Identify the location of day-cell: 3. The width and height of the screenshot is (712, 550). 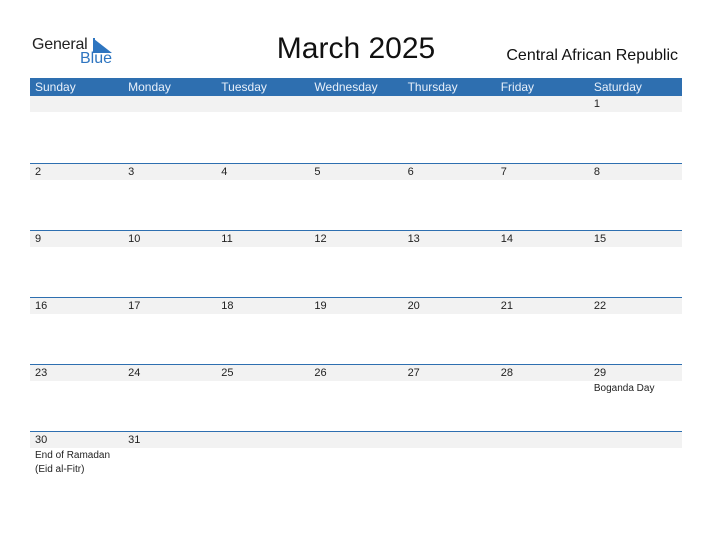
(170, 197).